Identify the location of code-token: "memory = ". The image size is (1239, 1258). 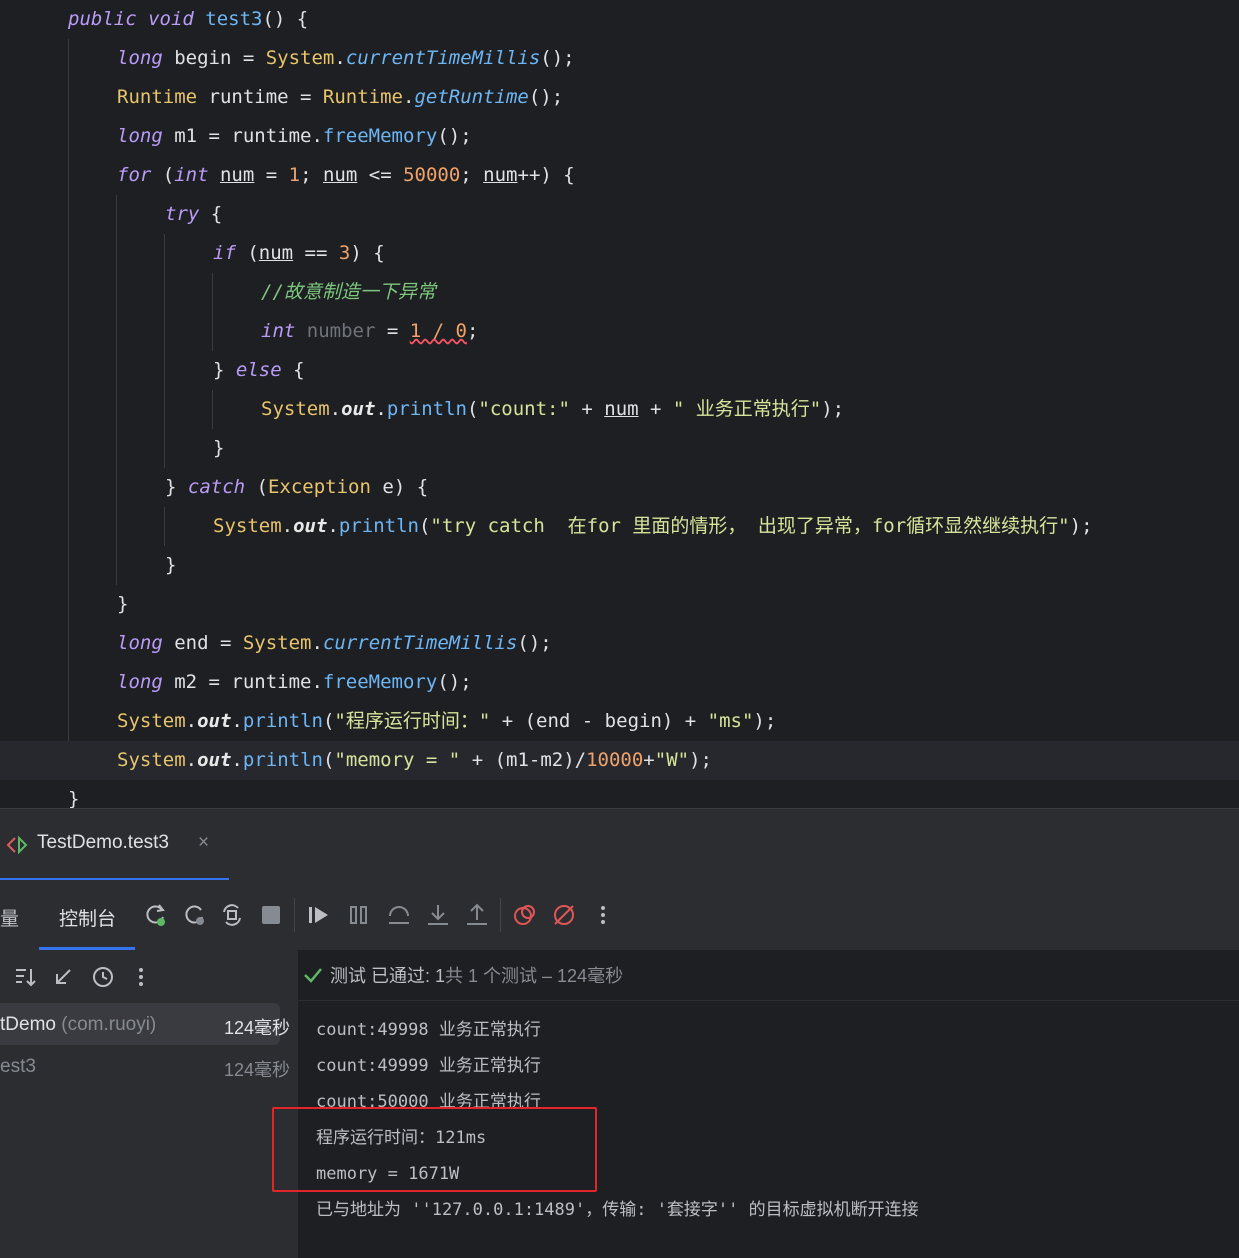
(397, 760).